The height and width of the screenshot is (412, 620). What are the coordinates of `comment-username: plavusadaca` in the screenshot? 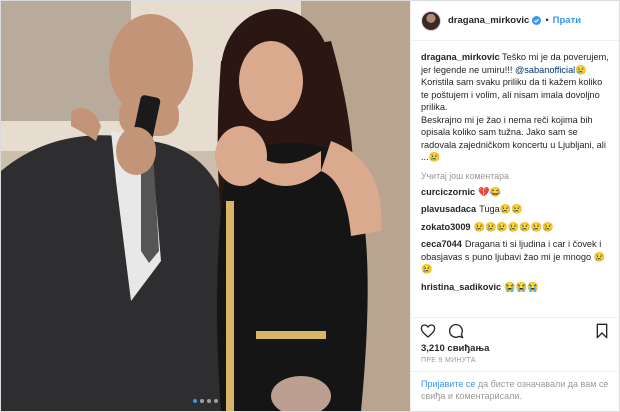 It's located at (448, 209).